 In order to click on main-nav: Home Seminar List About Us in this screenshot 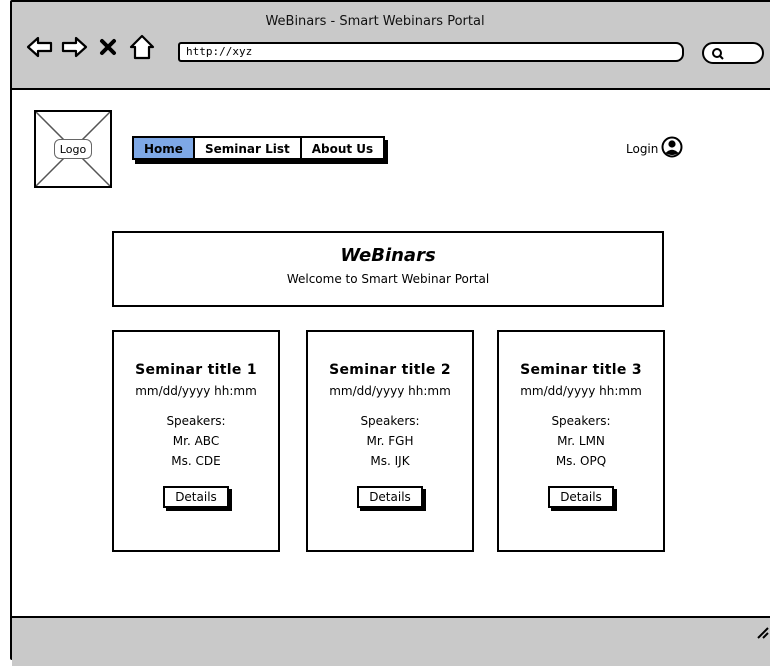, I will do `click(259, 148)`.